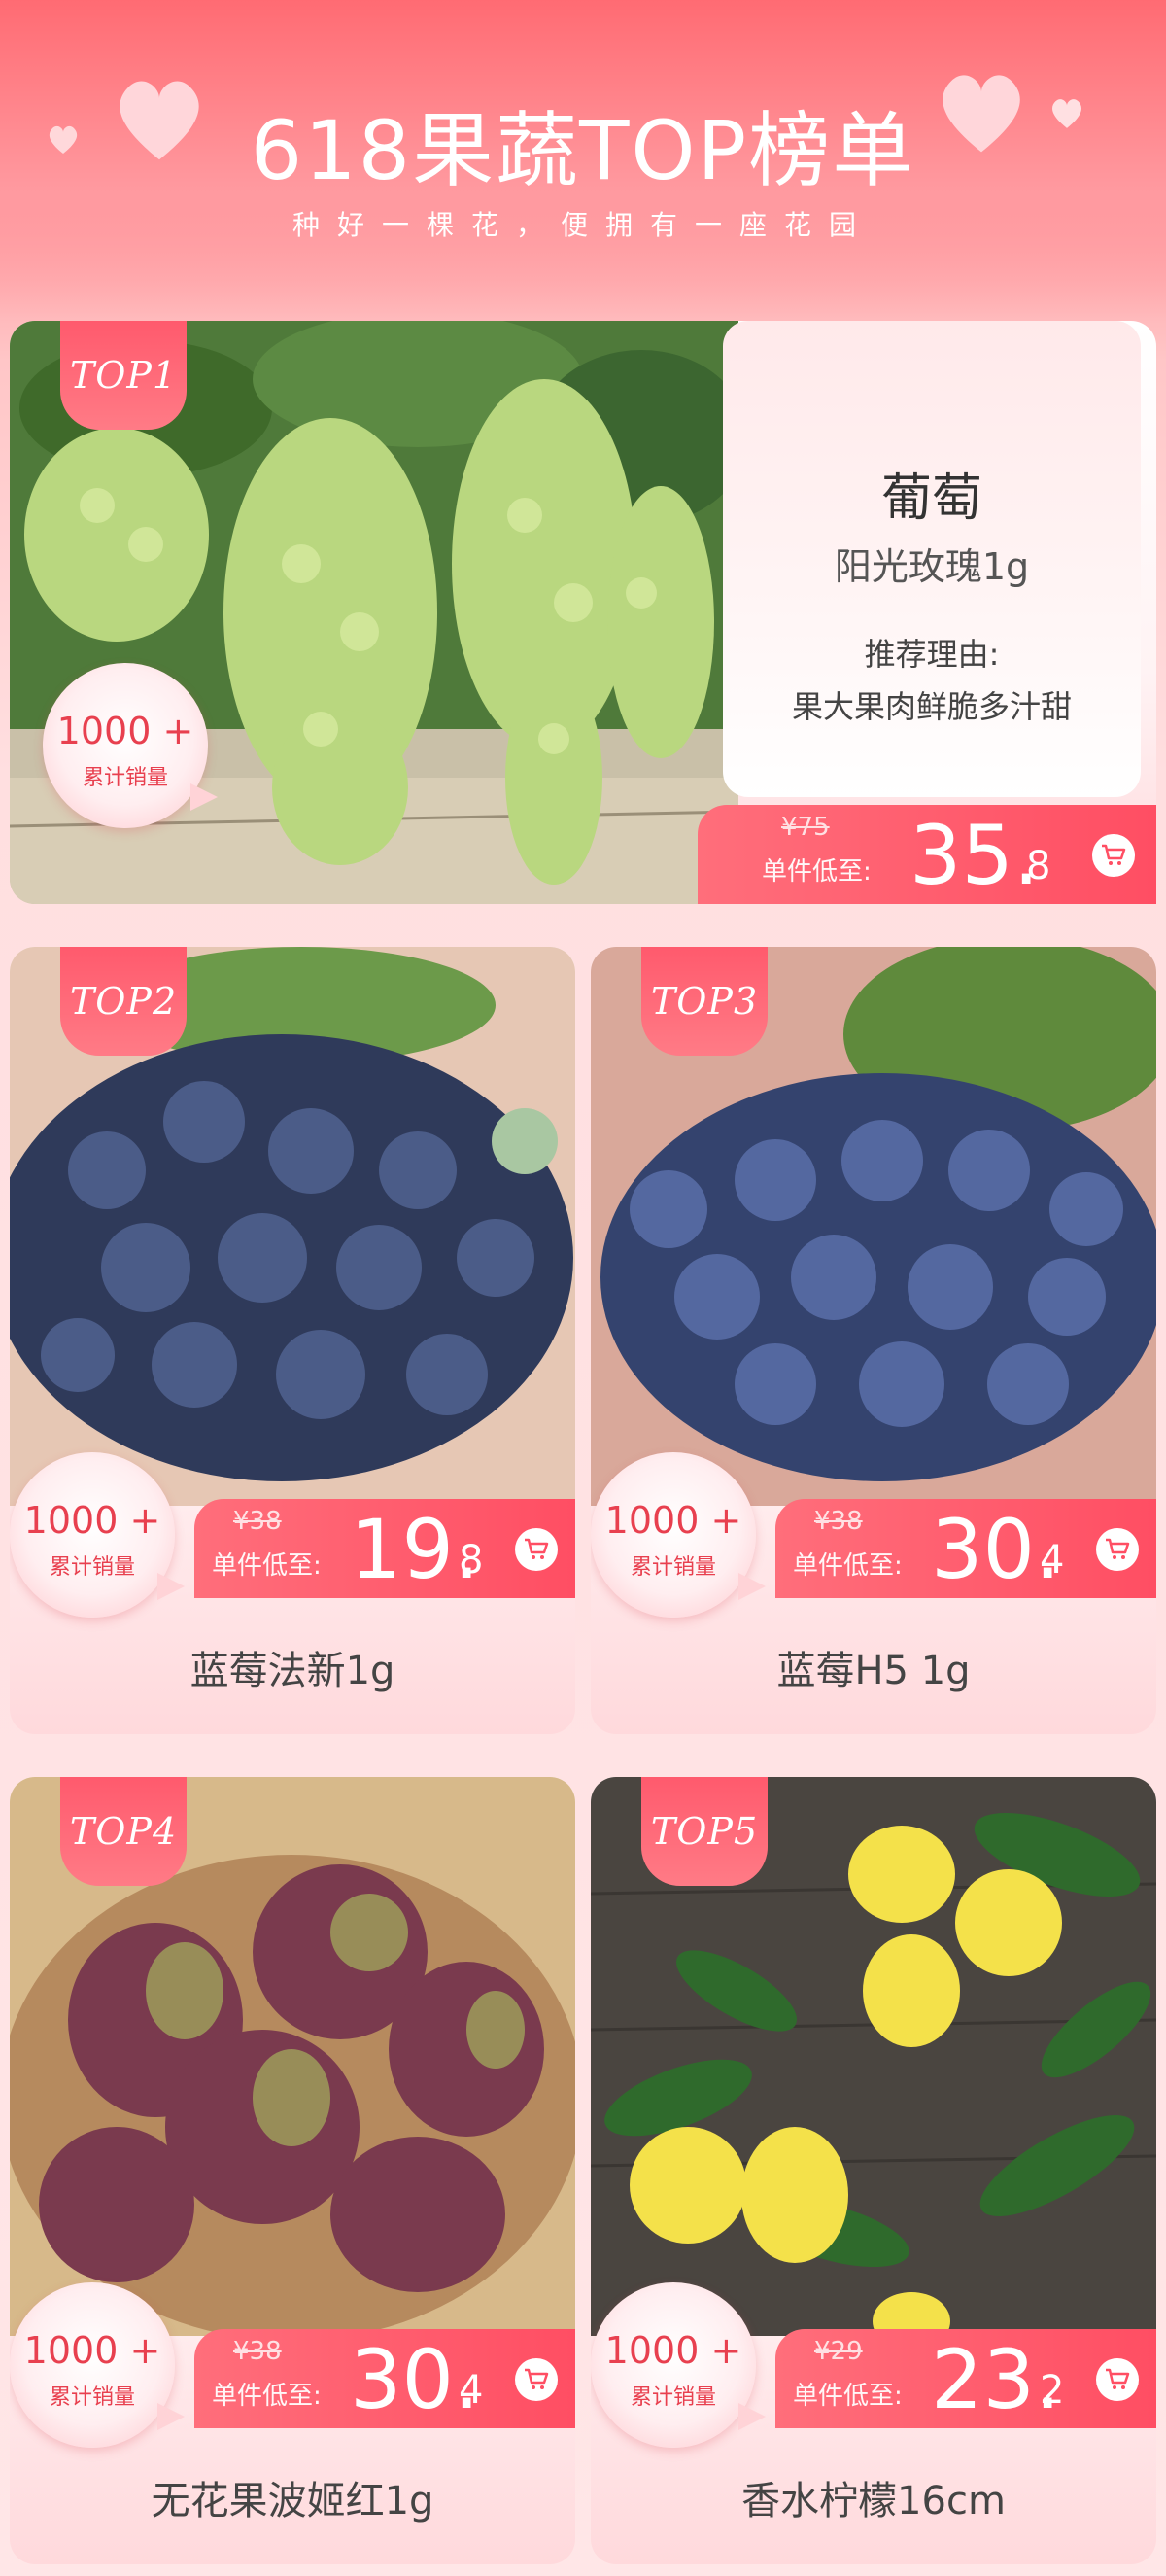 Image resolution: width=1166 pixels, height=2576 pixels. Describe the element at coordinates (123, 1001) in the screenshot. I see `rank-badge: TOP2` at that location.